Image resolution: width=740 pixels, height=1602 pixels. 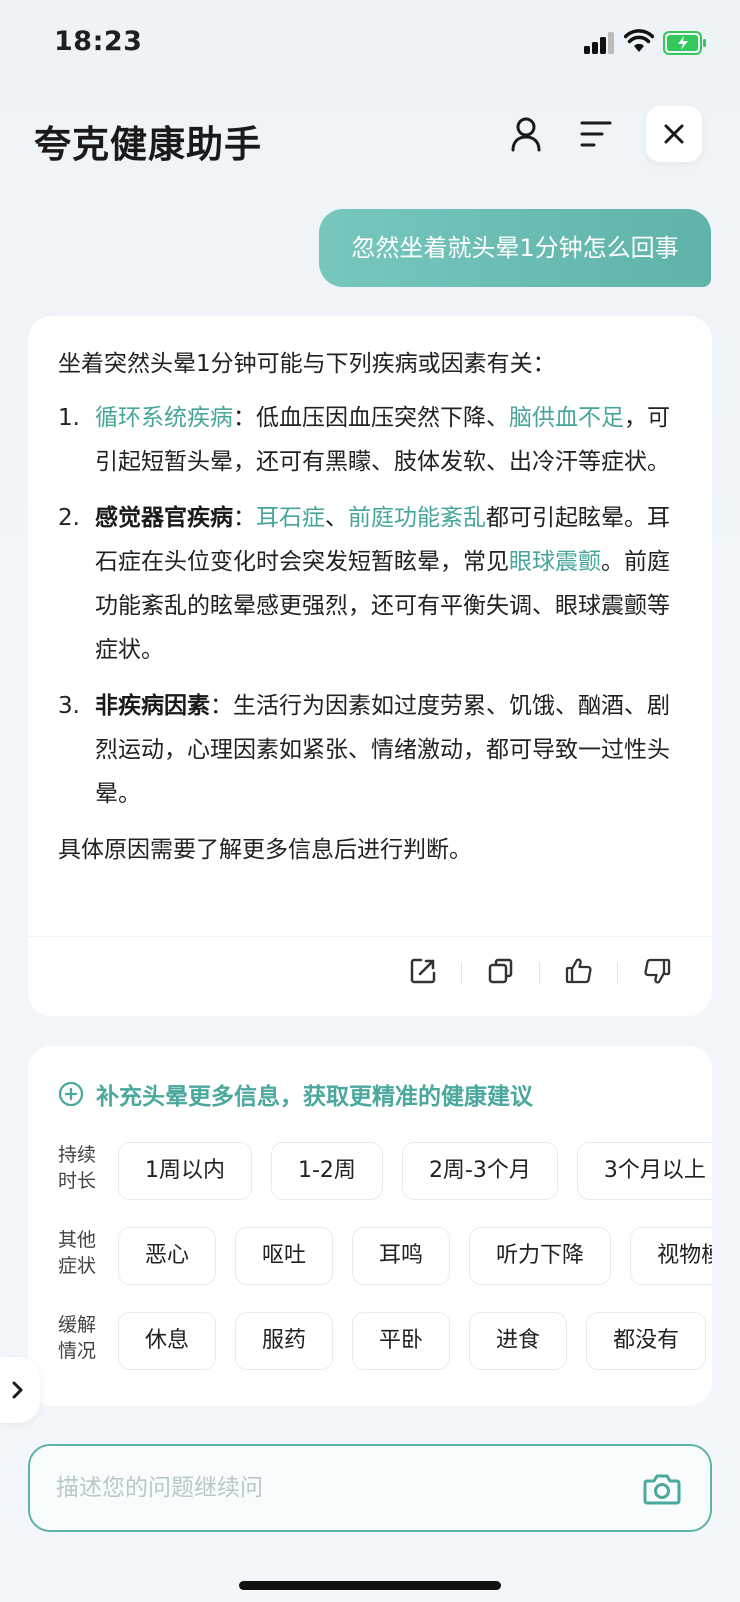 I want to click on answer-text: 、, so click(x=336, y=518).